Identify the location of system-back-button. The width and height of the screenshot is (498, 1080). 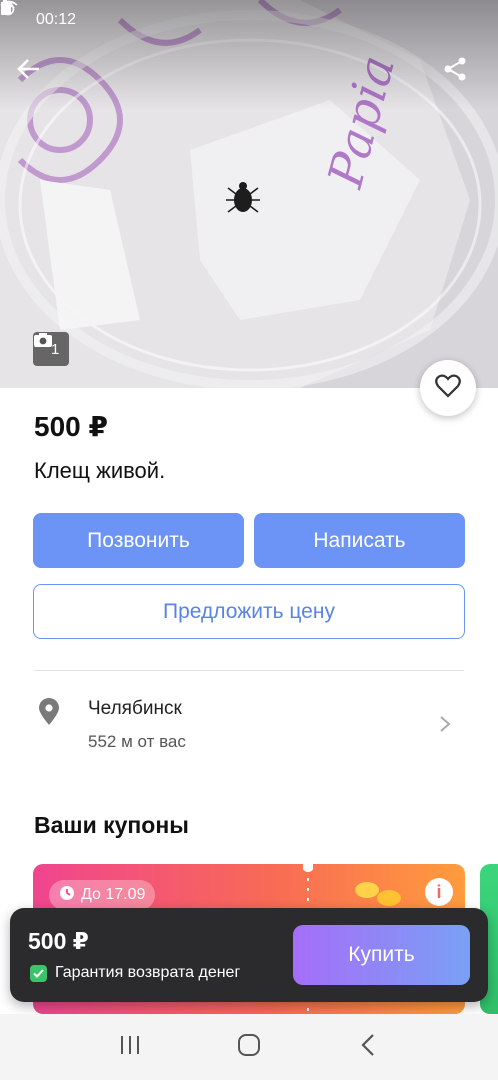
(368, 1047).